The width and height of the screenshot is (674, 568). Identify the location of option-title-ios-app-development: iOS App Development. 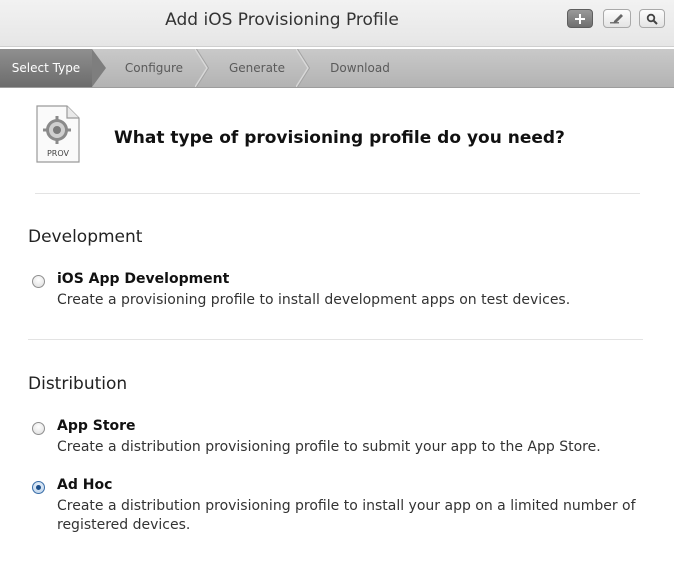
(143, 279).